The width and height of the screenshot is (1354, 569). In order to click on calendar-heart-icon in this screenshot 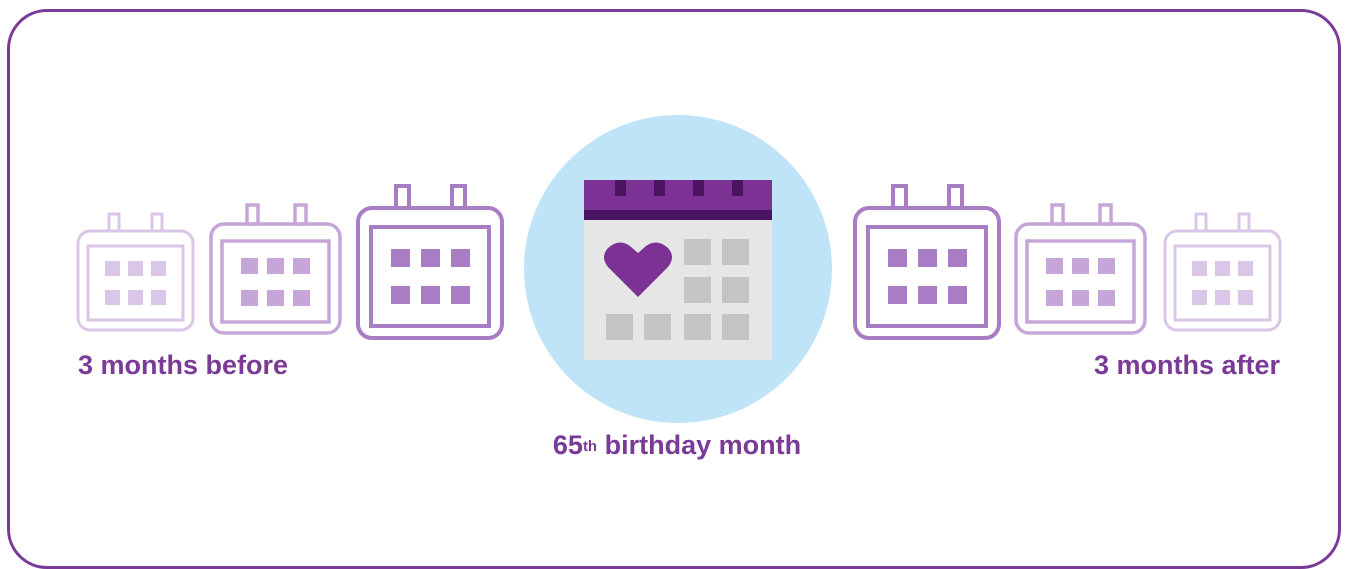, I will do `click(678, 270)`.